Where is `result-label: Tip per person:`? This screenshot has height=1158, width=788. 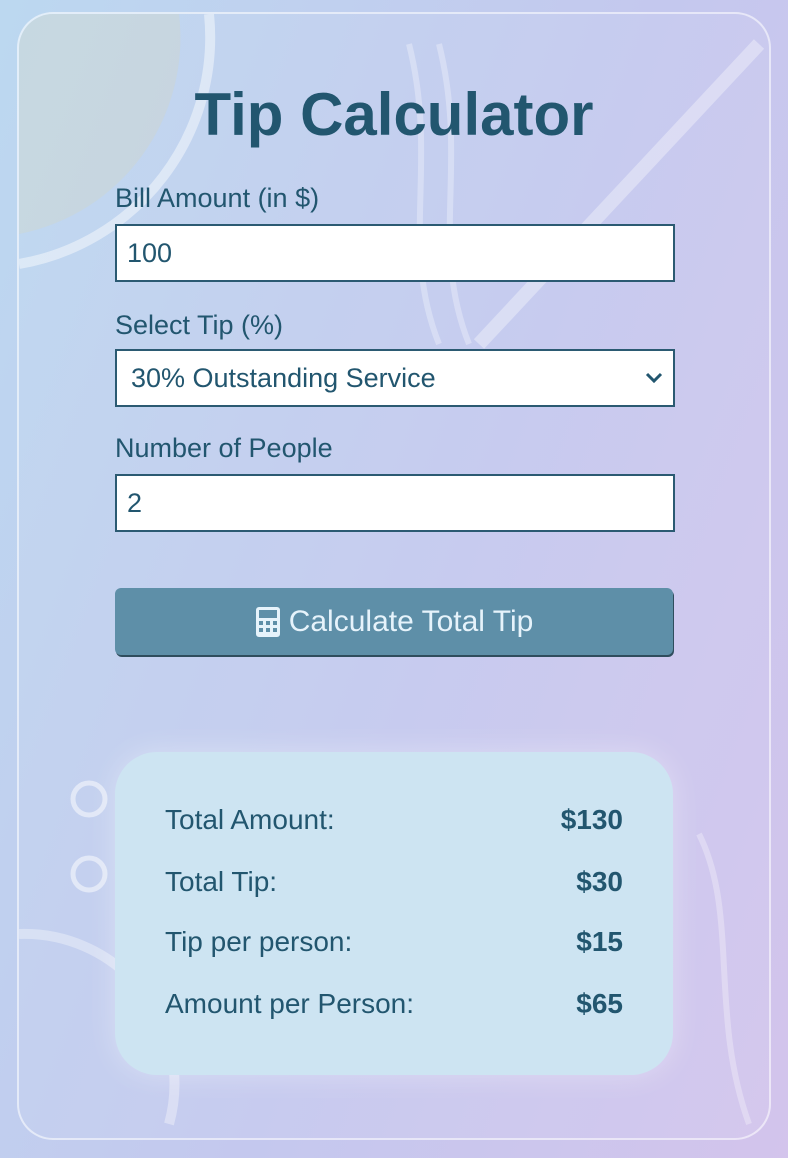 result-label: Tip per person: is located at coordinates (259, 941).